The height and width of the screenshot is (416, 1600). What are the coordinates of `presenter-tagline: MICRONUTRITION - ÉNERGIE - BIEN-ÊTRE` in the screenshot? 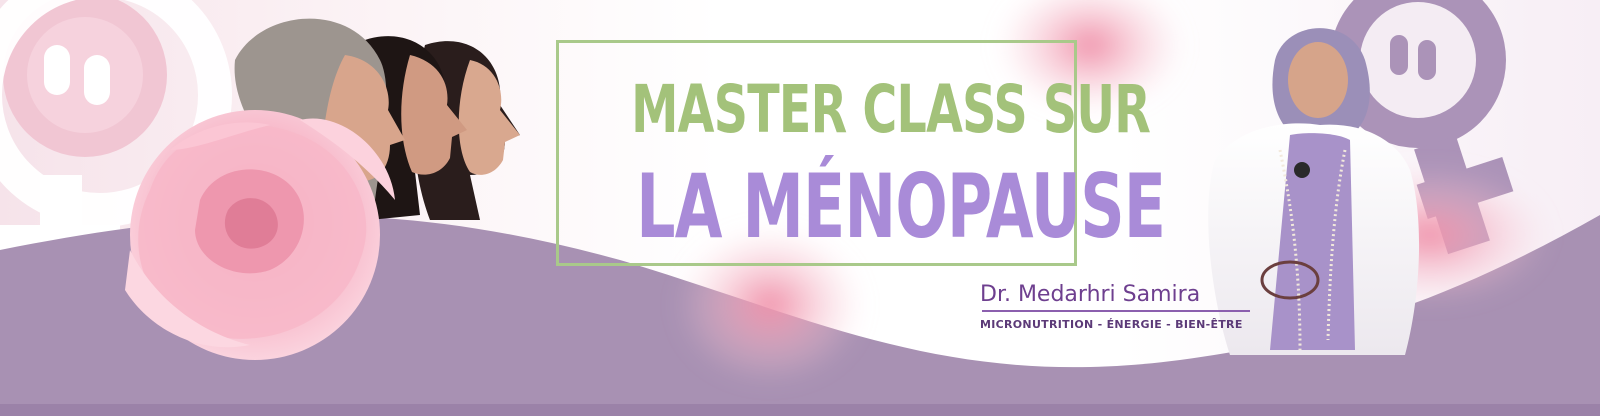 It's located at (1111, 324).